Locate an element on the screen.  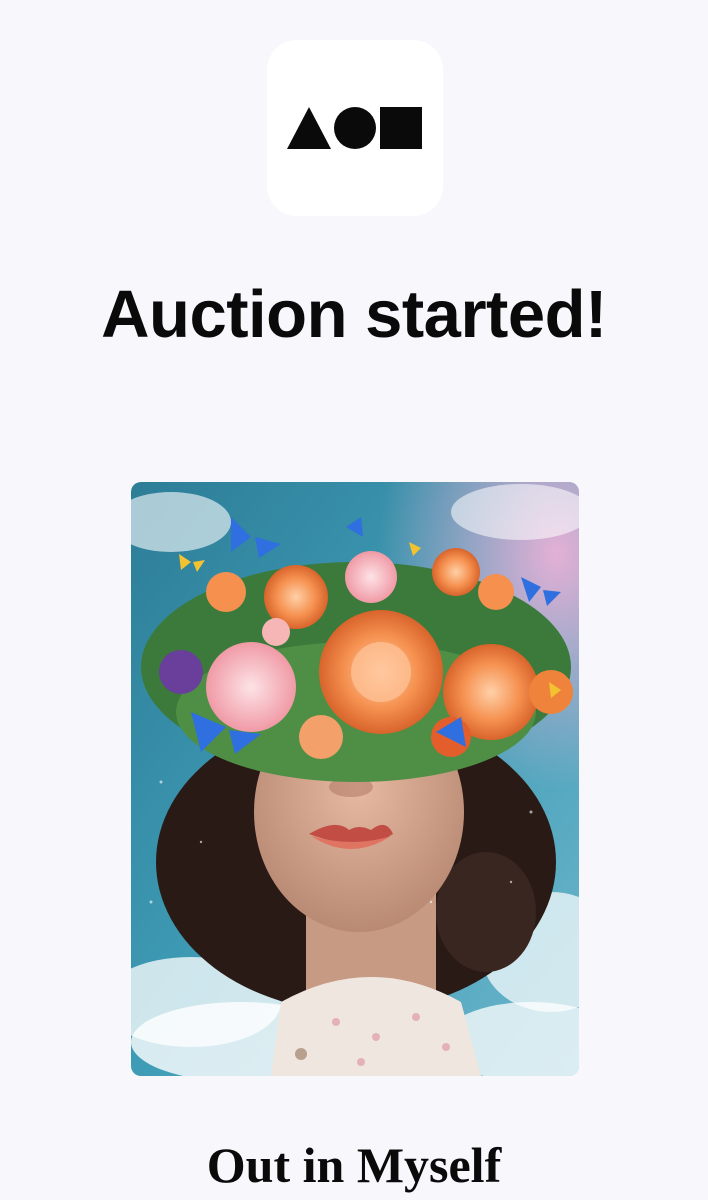
app-logo-tile is located at coordinates (355, 128).